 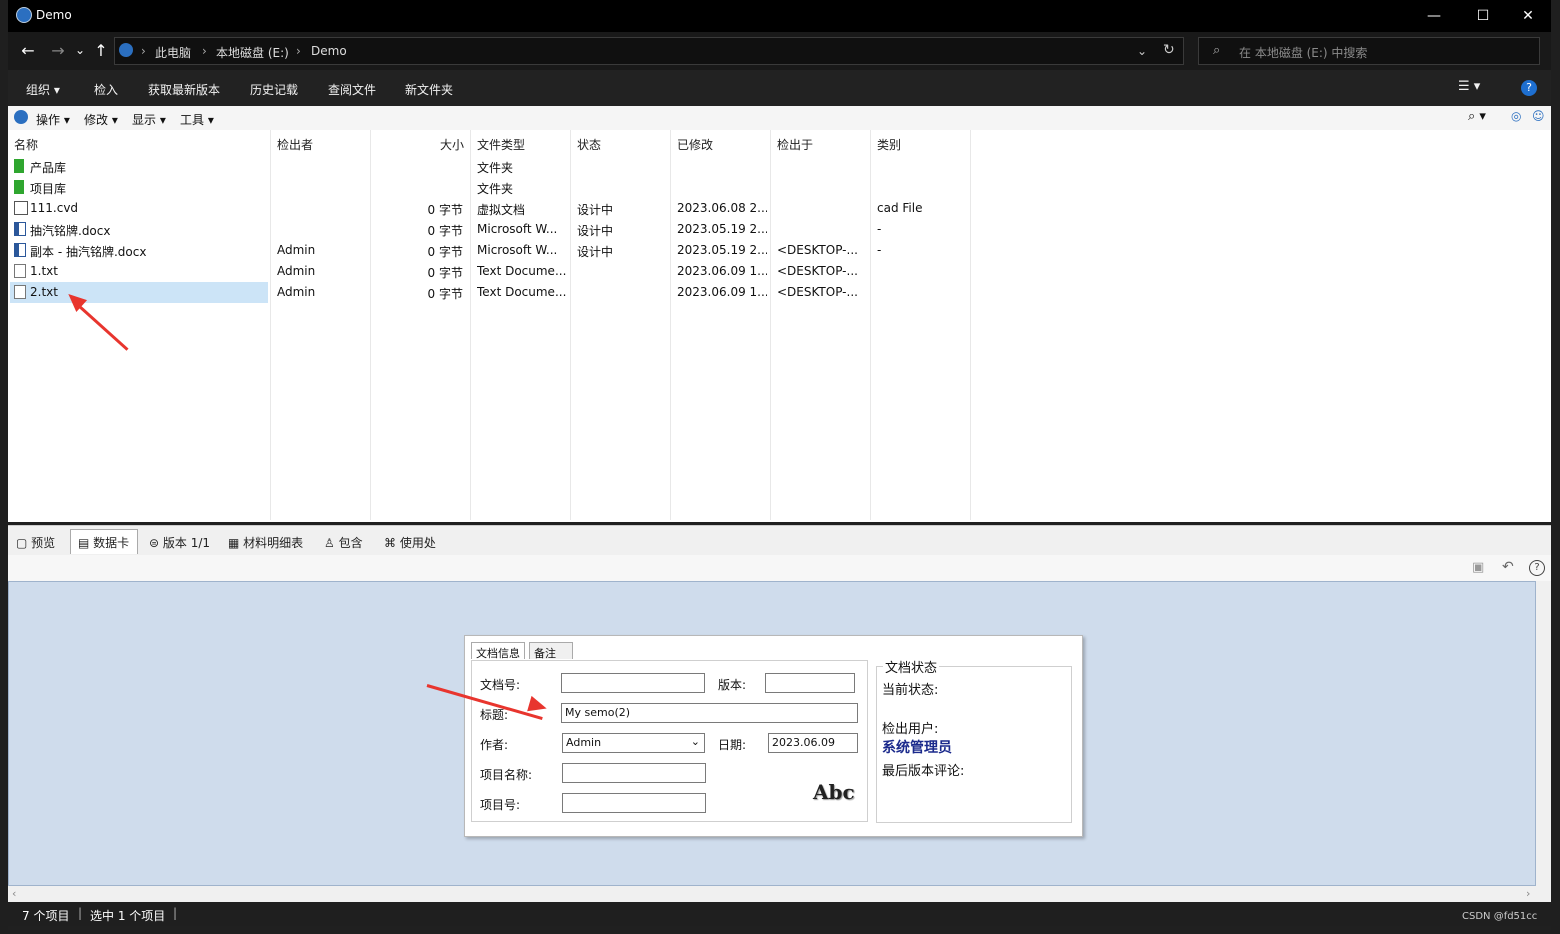 What do you see at coordinates (429, 89) in the screenshot?
I see `new-folder-button: 新文件夹` at bounding box center [429, 89].